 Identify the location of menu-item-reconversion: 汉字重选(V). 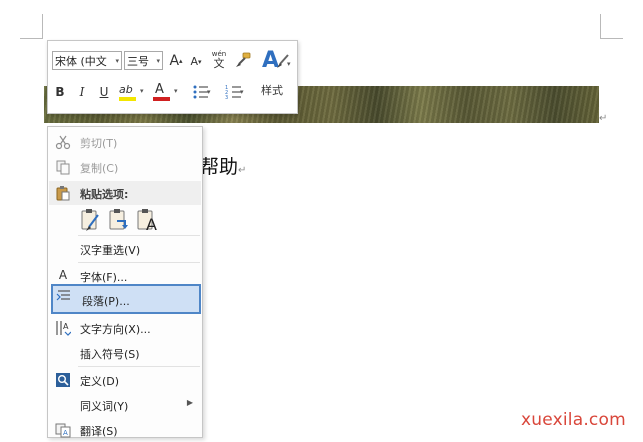
(125, 249).